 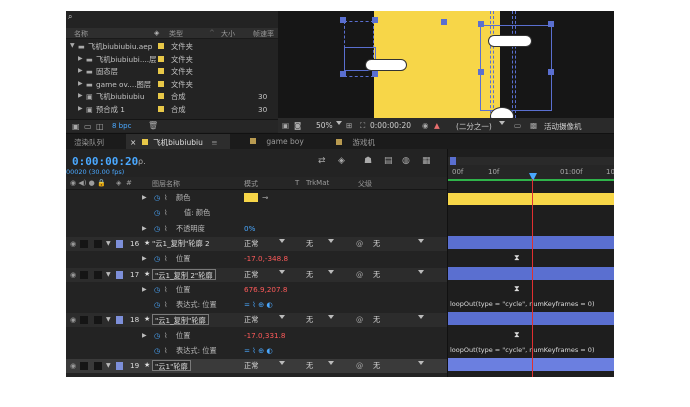 What do you see at coordinates (100, 126) in the screenshot?
I see `new-comp-icon: ◫` at bounding box center [100, 126].